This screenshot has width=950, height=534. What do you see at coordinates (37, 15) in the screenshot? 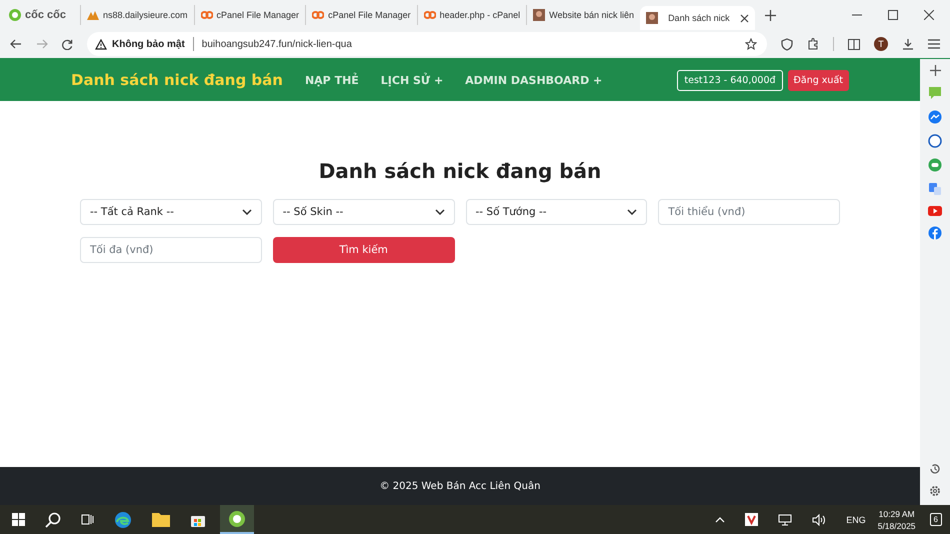
I see `browser-logo: cốc cốc` at bounding box center [37, 15].